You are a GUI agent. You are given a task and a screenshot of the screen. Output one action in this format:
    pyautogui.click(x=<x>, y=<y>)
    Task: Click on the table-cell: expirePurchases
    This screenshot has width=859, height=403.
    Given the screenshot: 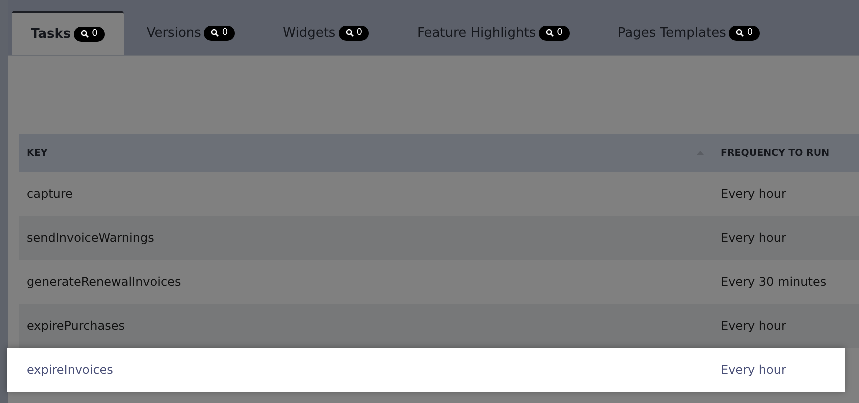 What is the action you would take?
    pyautogui.click(x=76, y=326)
    